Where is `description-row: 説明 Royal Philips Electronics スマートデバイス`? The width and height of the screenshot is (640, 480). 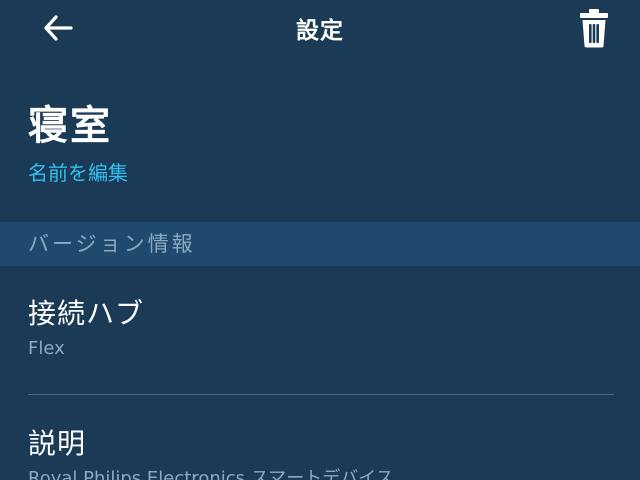
description-row: 説明 Royal Philips Electronics スマートデバイス is located at coordinates (321, 453).